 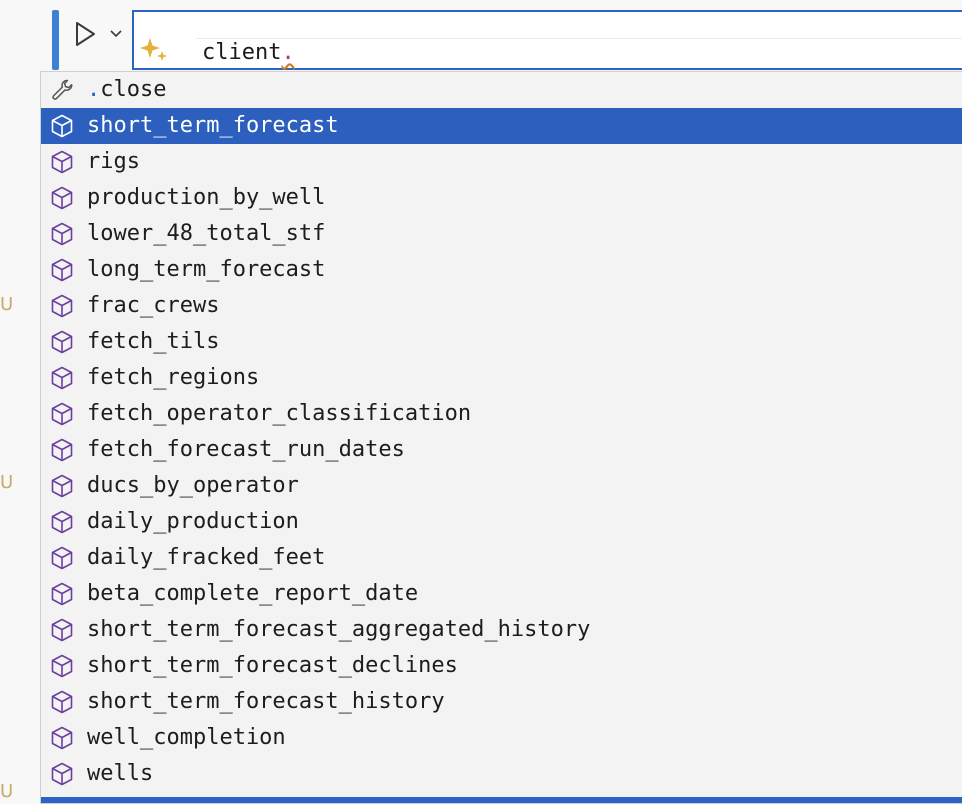 What do you see at coordinates (501, 774) in the screenshot?
I see `suggestion-item: wells` at bounding box center [501, 774].